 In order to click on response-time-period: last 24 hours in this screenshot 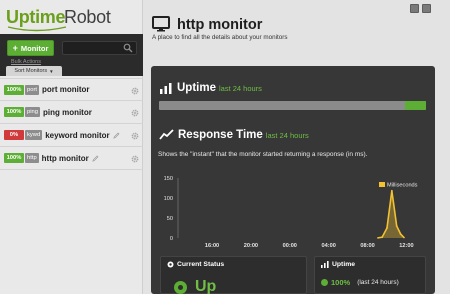, I will do `click(287, 135)`.